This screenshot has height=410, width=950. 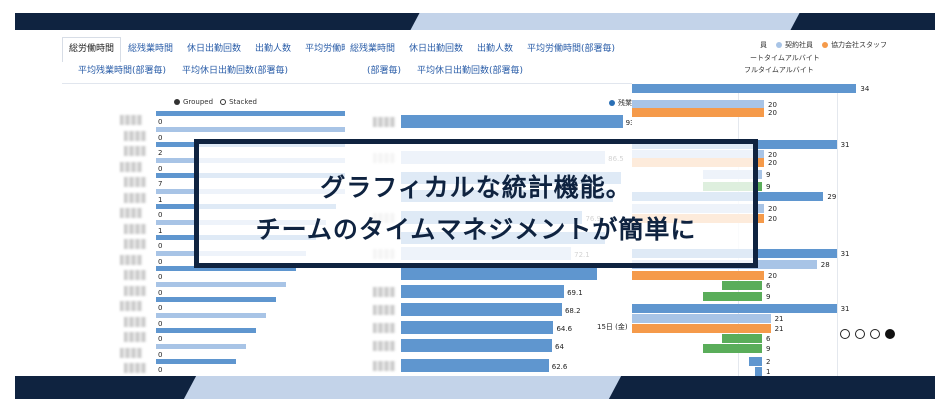 I want to click on tab-total-overtime: 総残業時間, so click(x=150, y=53).